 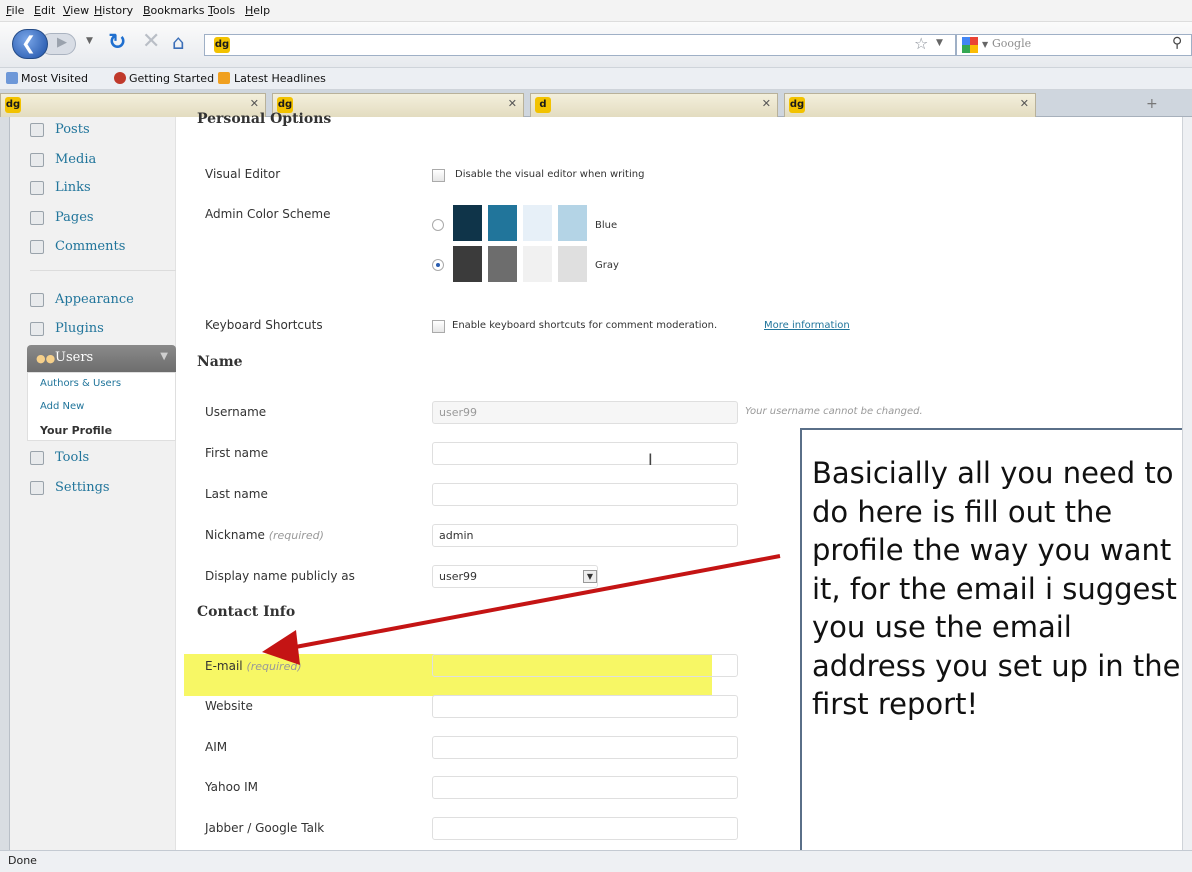 What do you see at coordinates (596, 861) in the screenshot?
I see `status-bar` at bounding box center [596, 861].